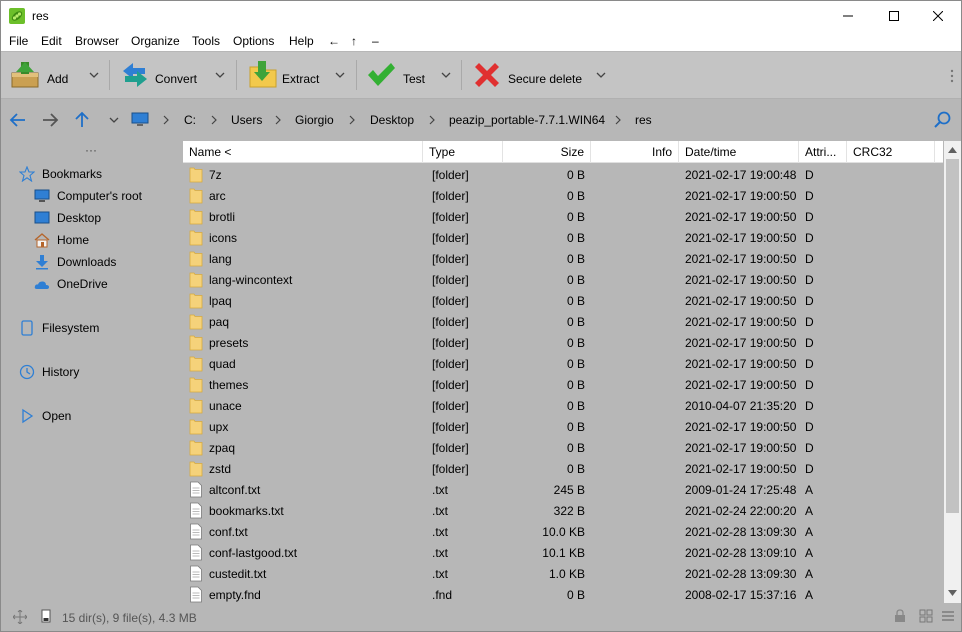 The width and height of the screenshot is (962, 632). What do you see at coordinates (563, 468) in the screenshot?
I see `table-row: zstd [folder] 0 B 2021-02-17 19:00:50 D` at bounding box center [563, 468].